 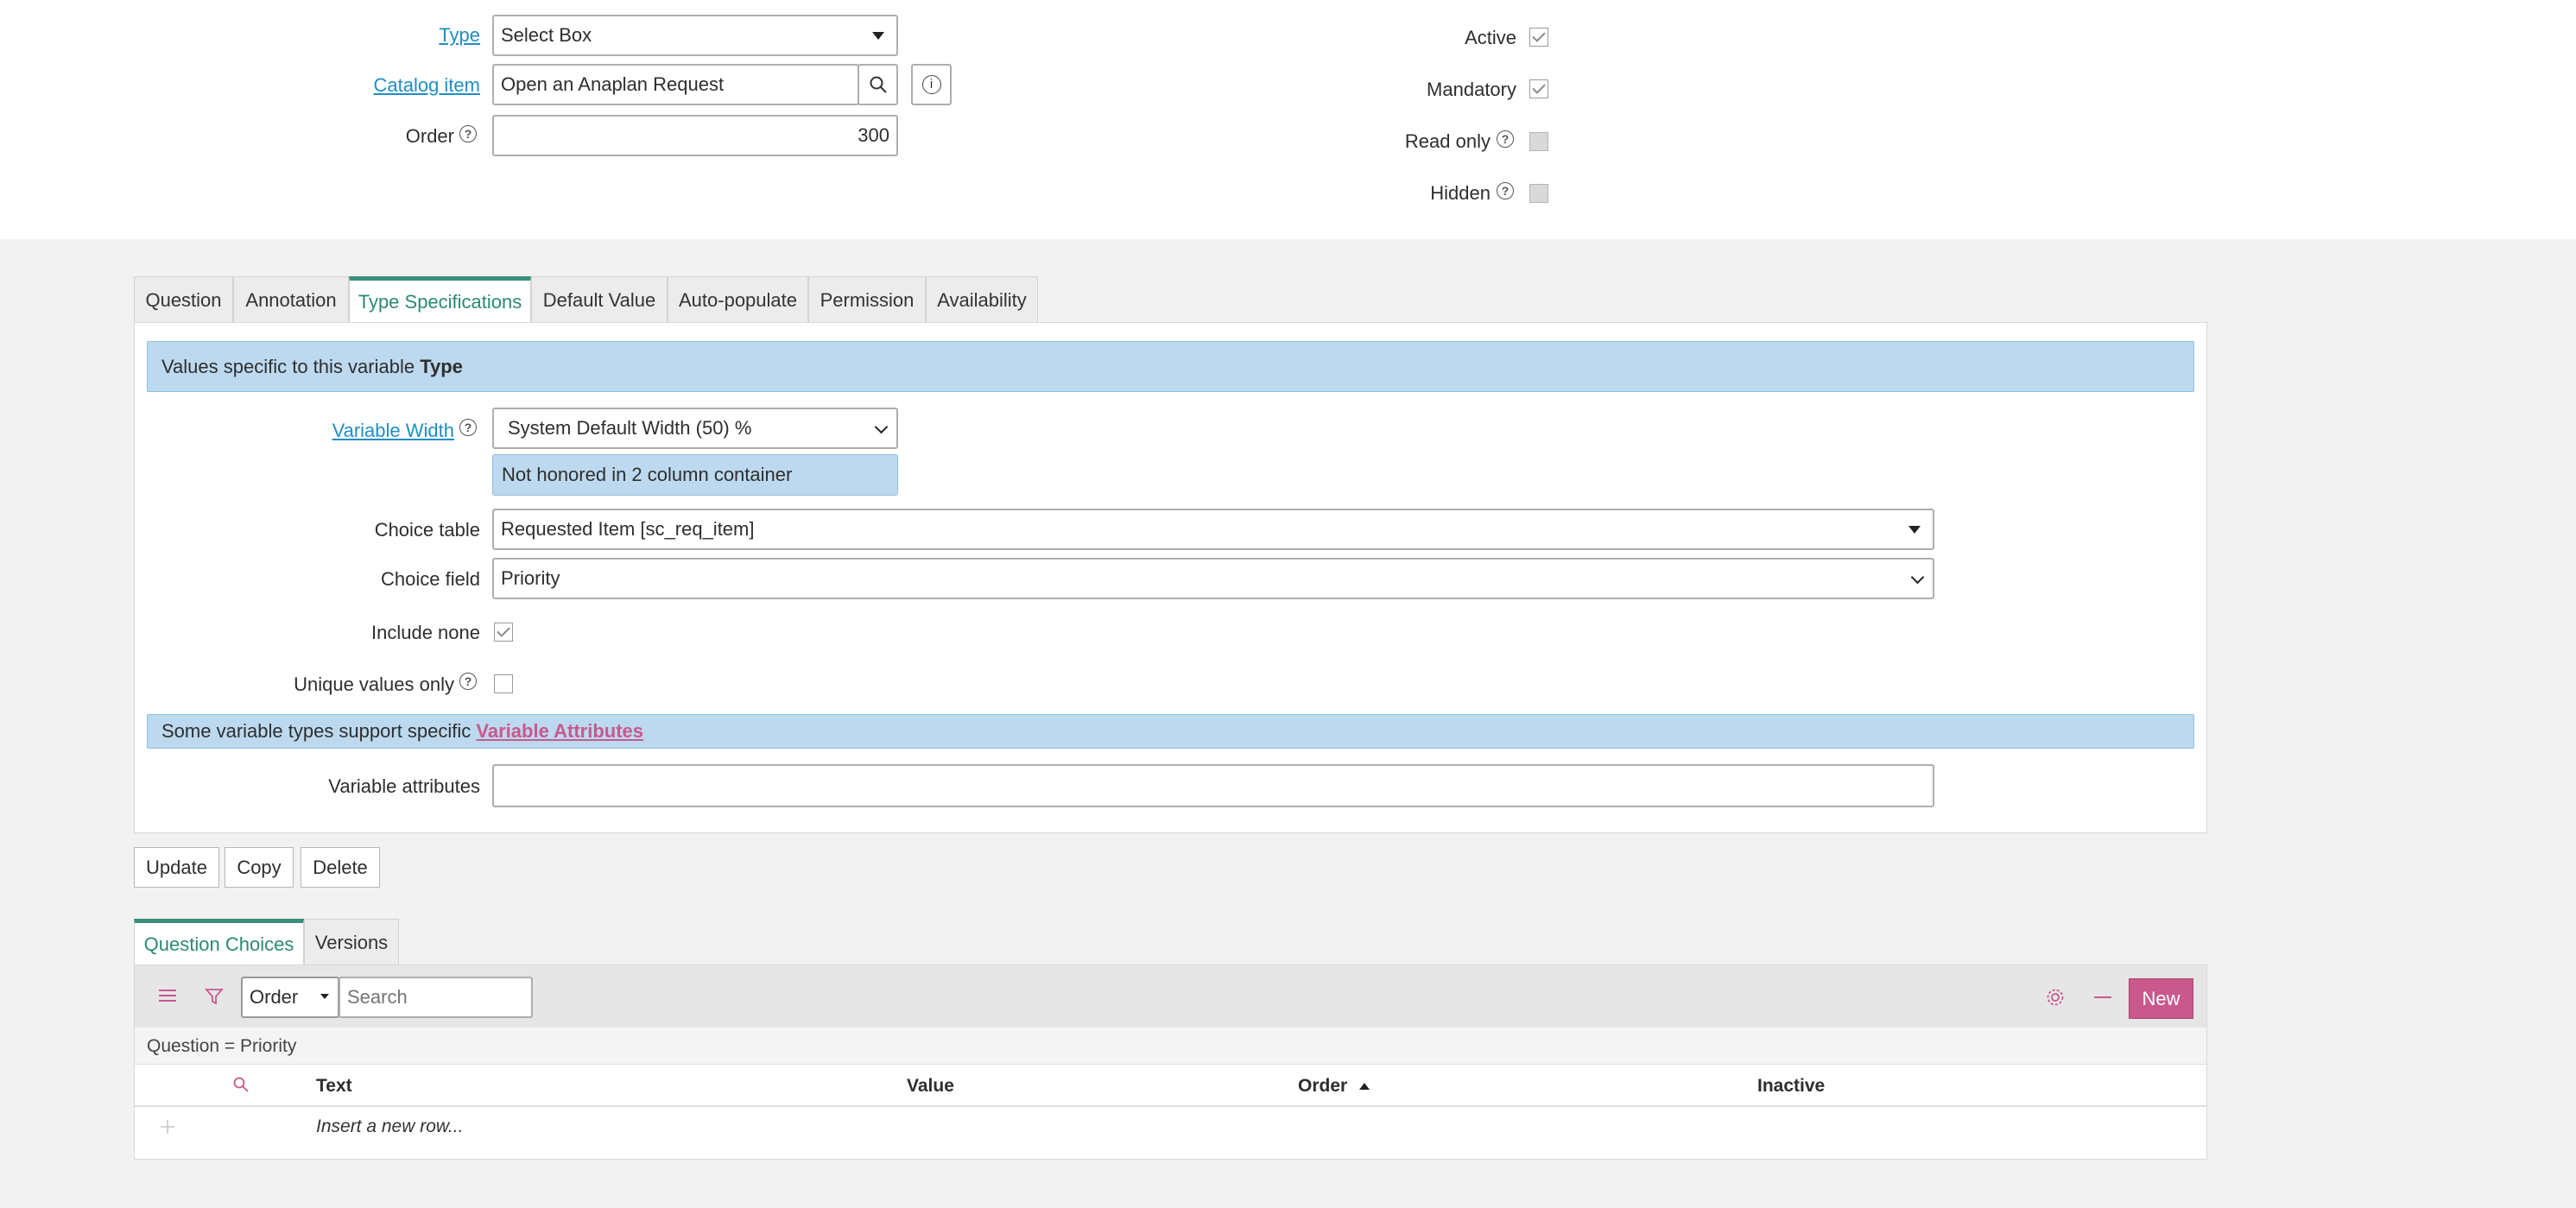 What do you see at coordinates (176, 867) in the screenshot?
I see `update-button: Update` at bounding box center [176, 867].